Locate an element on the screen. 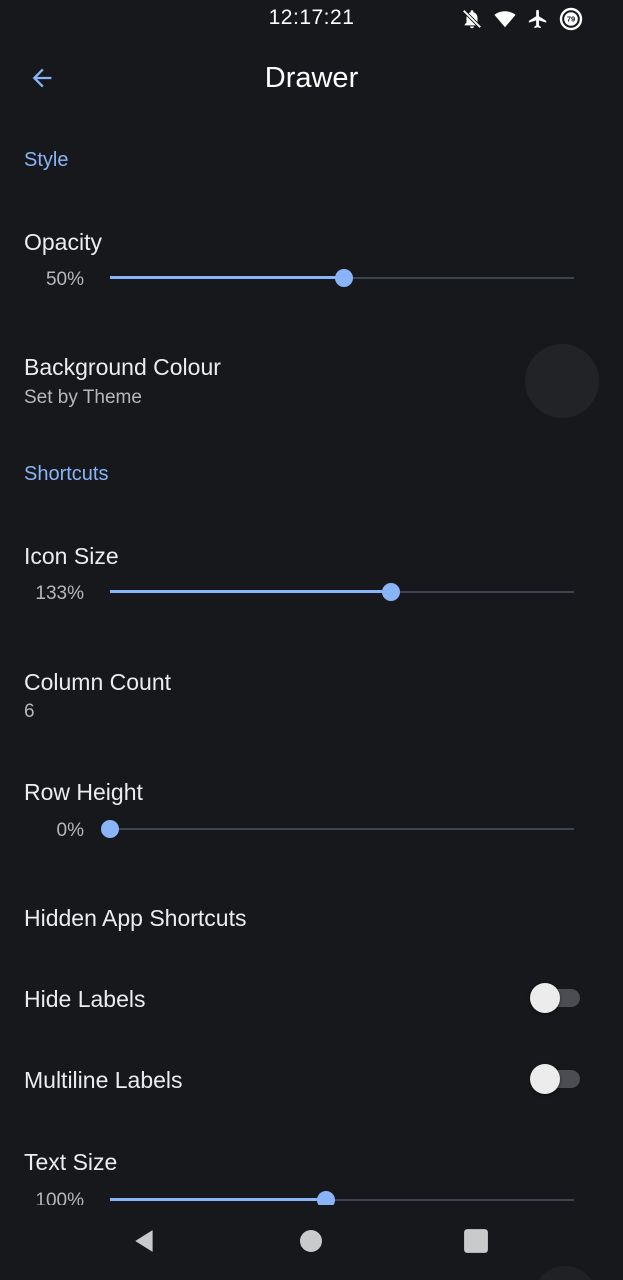 Image resolution: width=623 pixels, height=1280 pixels. nav-home-button is located at coordinates (311, 1243).